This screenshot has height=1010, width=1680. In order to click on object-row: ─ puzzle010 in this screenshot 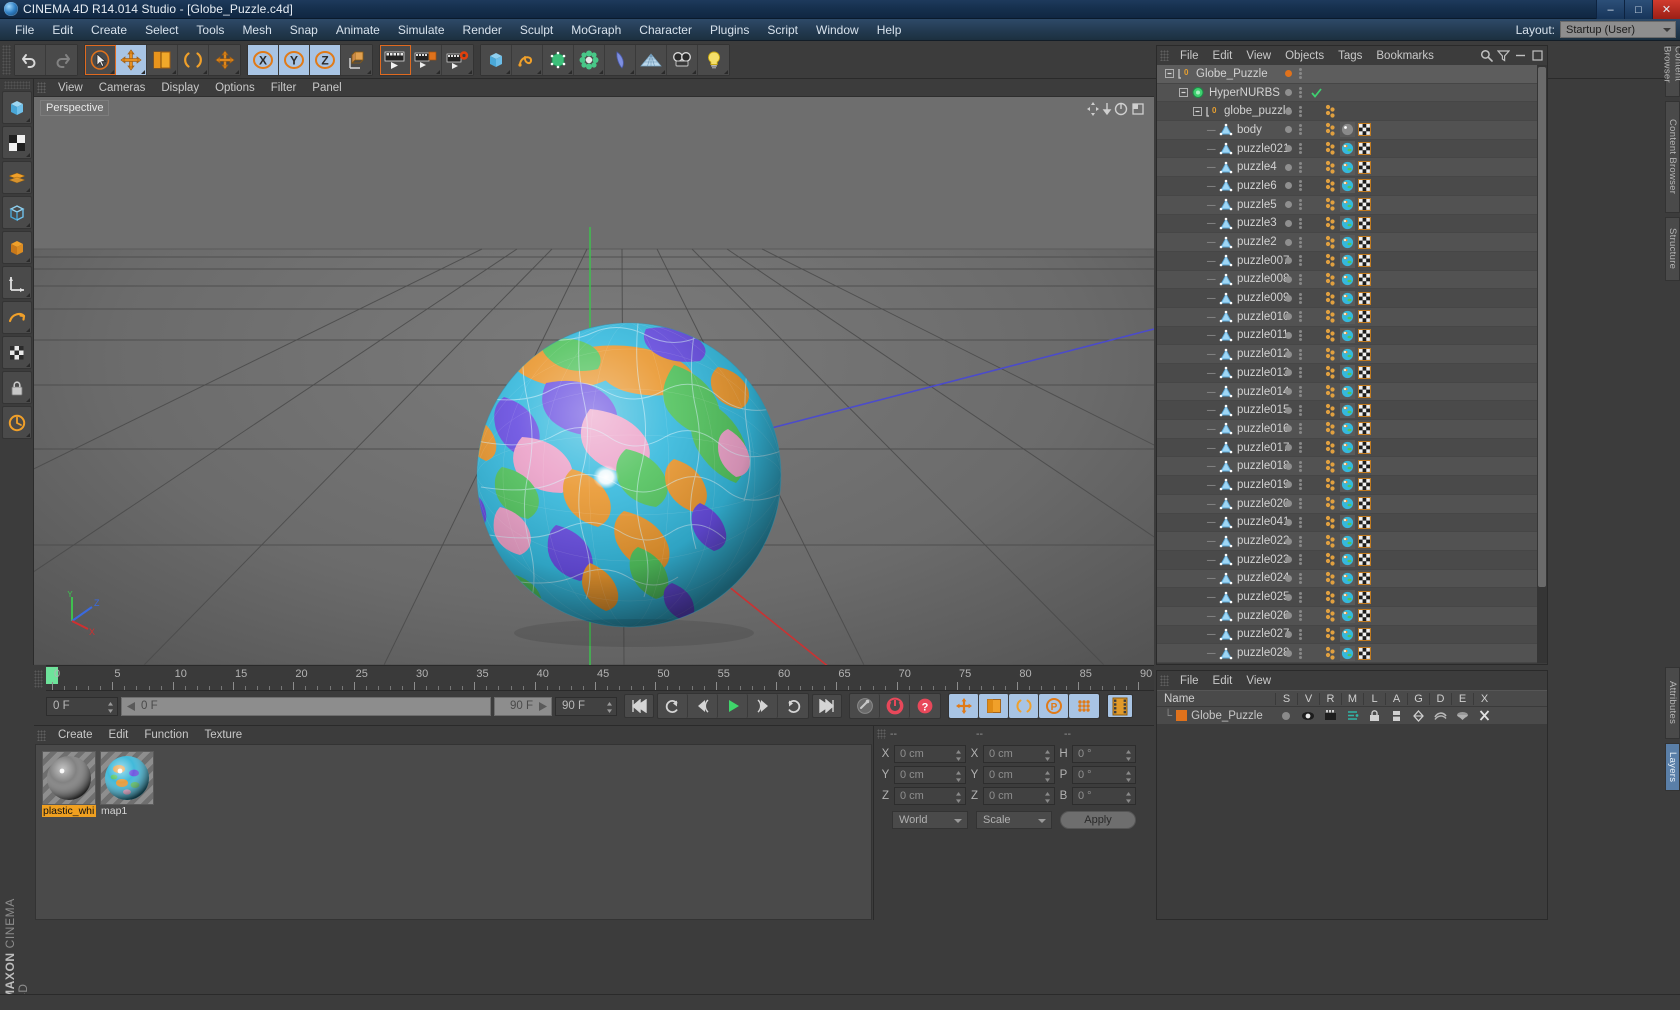, I will do `click(1352, 317)`.